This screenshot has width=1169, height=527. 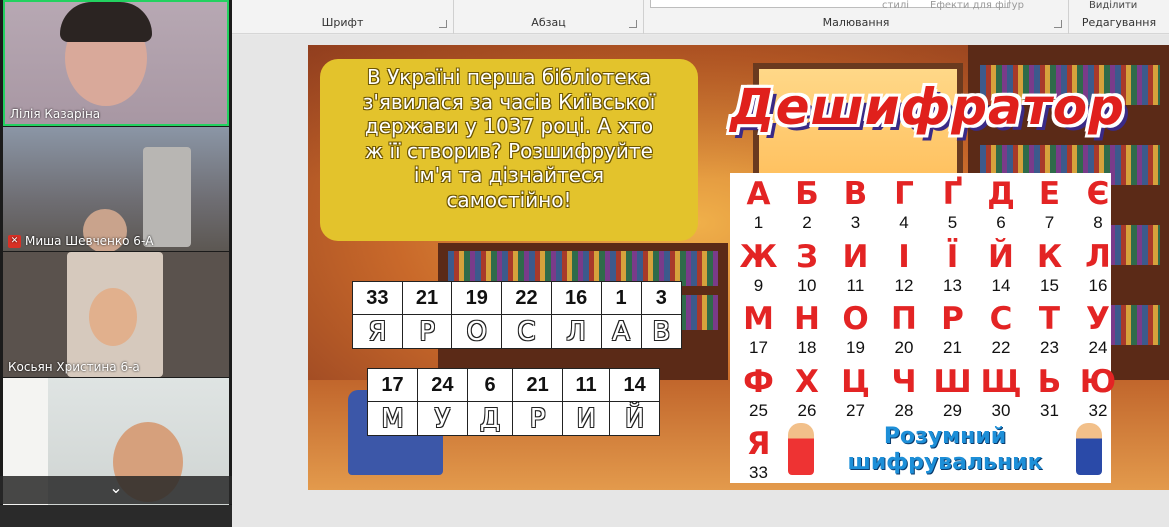 I want to click on cipher-cell: Й 14, so click(x=1001, y=269).